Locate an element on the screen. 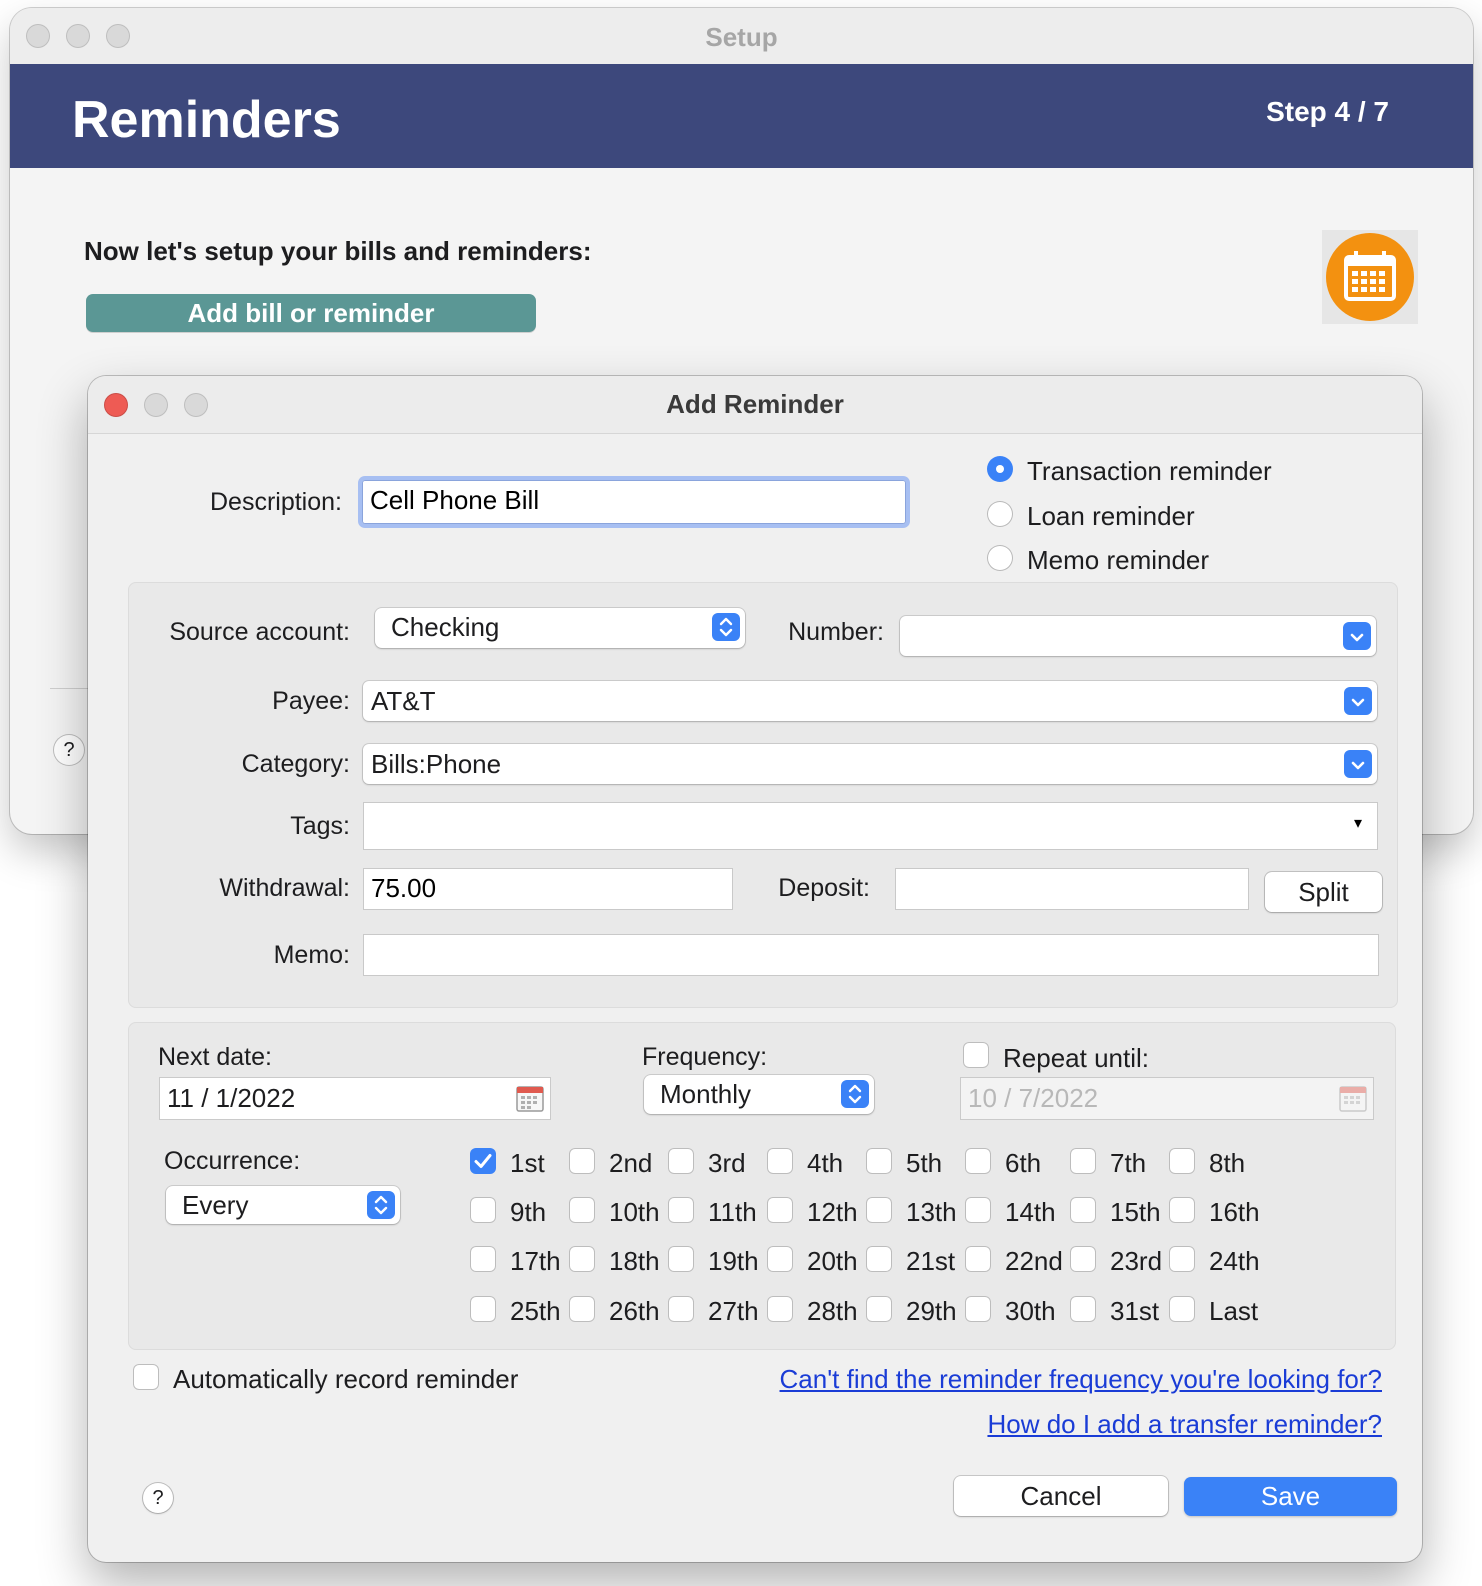  day-label: 8th is located at coordinates (1227, 1163).